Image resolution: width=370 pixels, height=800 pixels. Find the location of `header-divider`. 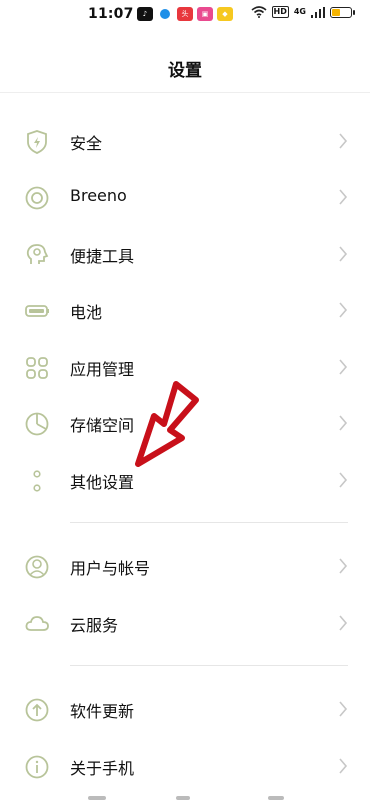

header-divider is located at coordinates (185, 92).